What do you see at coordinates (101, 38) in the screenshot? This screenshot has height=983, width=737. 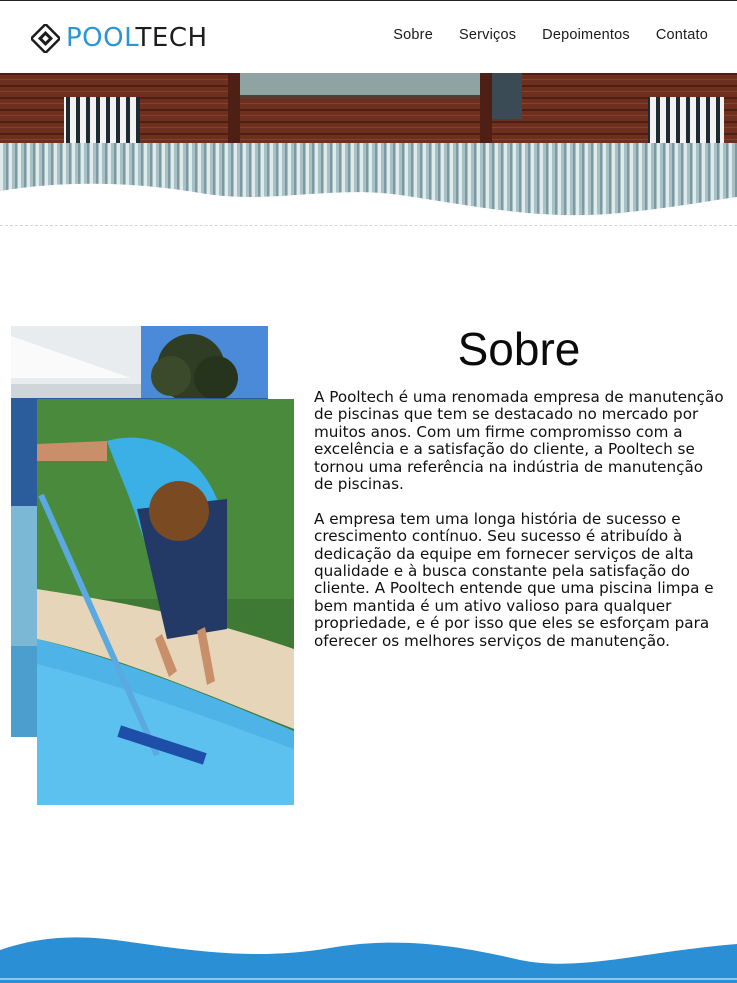 I see `logo-text-pool: POOL` at bounding box center [101, 38].